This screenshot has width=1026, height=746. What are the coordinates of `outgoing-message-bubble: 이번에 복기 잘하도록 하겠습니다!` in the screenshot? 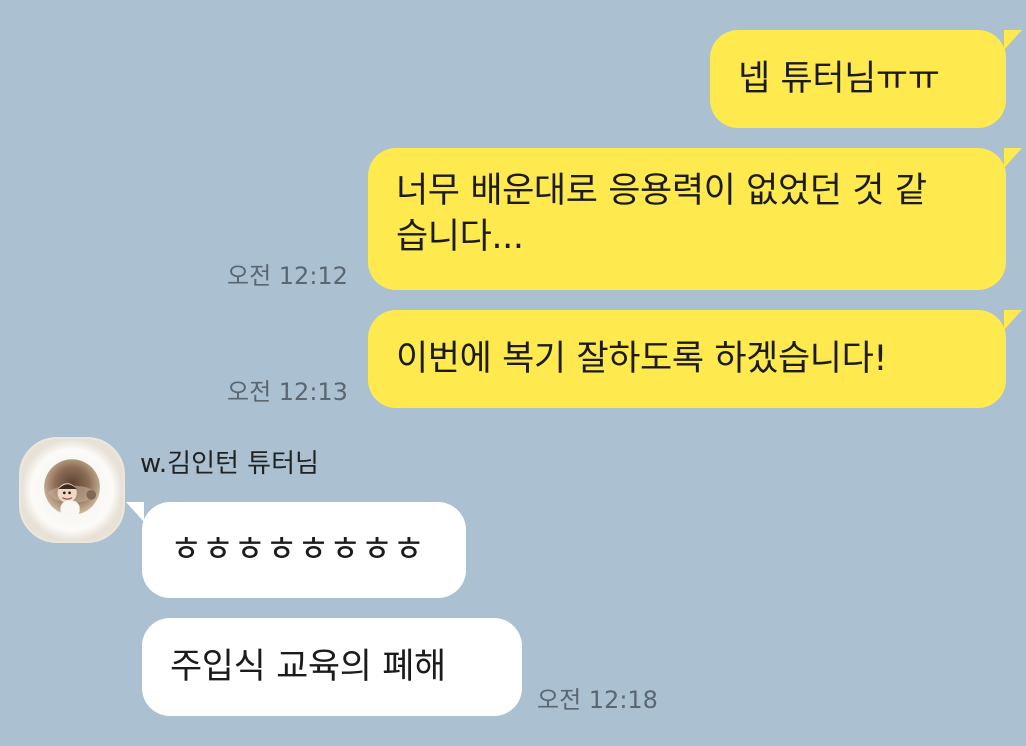 It's located at (695, 359).